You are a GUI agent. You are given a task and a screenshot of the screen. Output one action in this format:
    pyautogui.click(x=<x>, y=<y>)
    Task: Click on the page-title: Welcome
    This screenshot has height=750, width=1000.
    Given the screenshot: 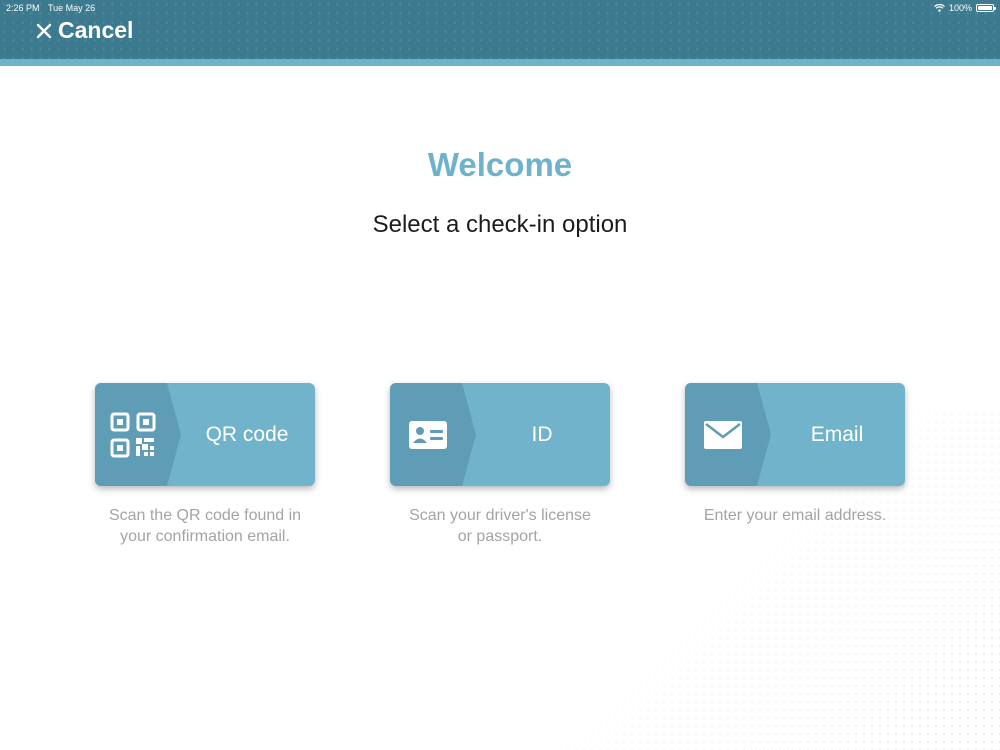 What is the action you would take?
    pyautogui.click(x=500, y=164)
    